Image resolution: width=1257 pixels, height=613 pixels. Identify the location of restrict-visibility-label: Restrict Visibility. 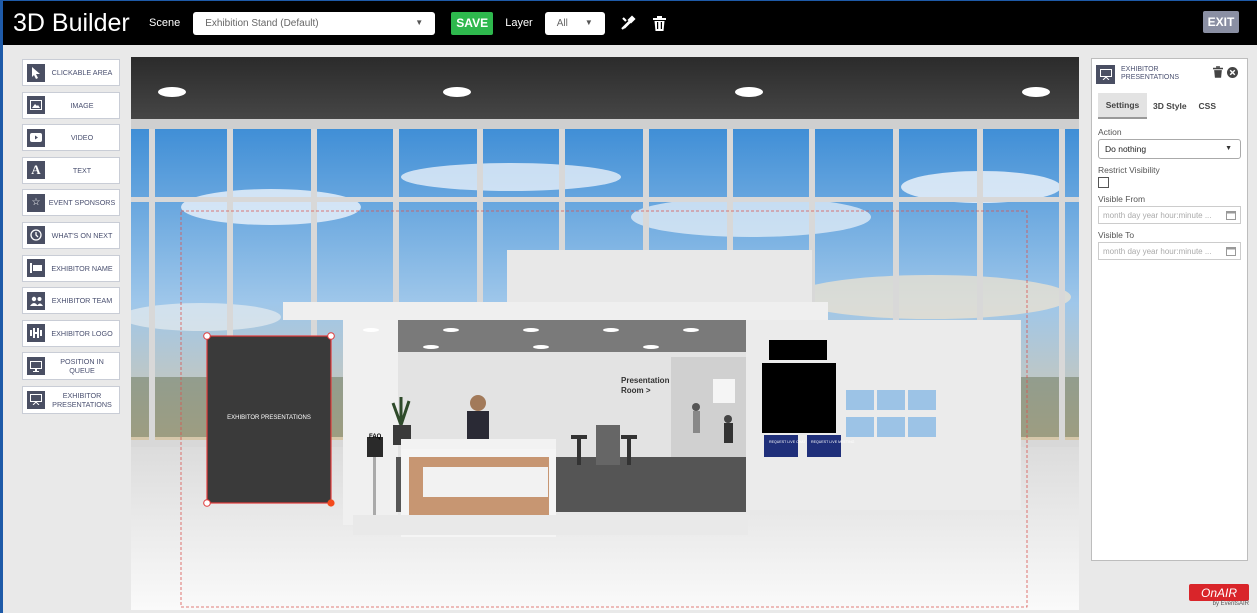
(1129, 170).